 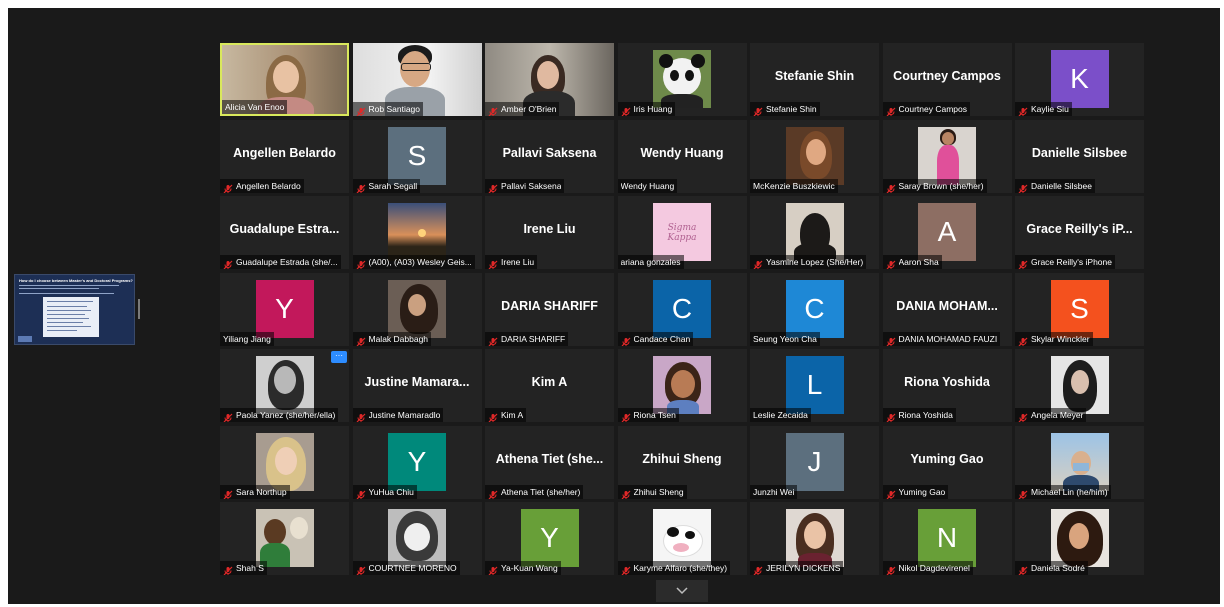 What do you see at coordinates (1069, 491) in the screenshot?
I see `participant-name: Michael Lin (he/him)` at bounding box center [1069, 491].